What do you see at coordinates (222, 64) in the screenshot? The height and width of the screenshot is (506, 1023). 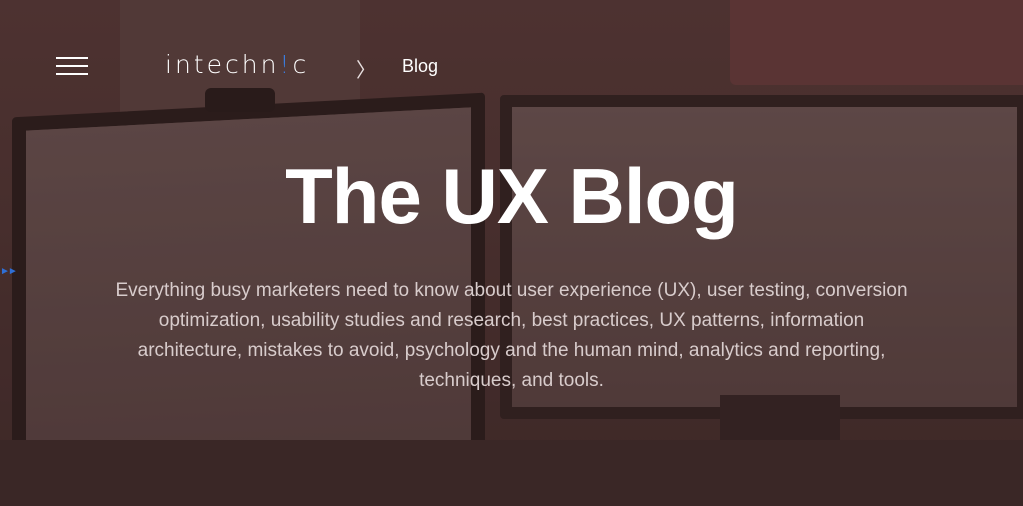 I see `logo-text-start: intechn` at bounding box center [222, 64].